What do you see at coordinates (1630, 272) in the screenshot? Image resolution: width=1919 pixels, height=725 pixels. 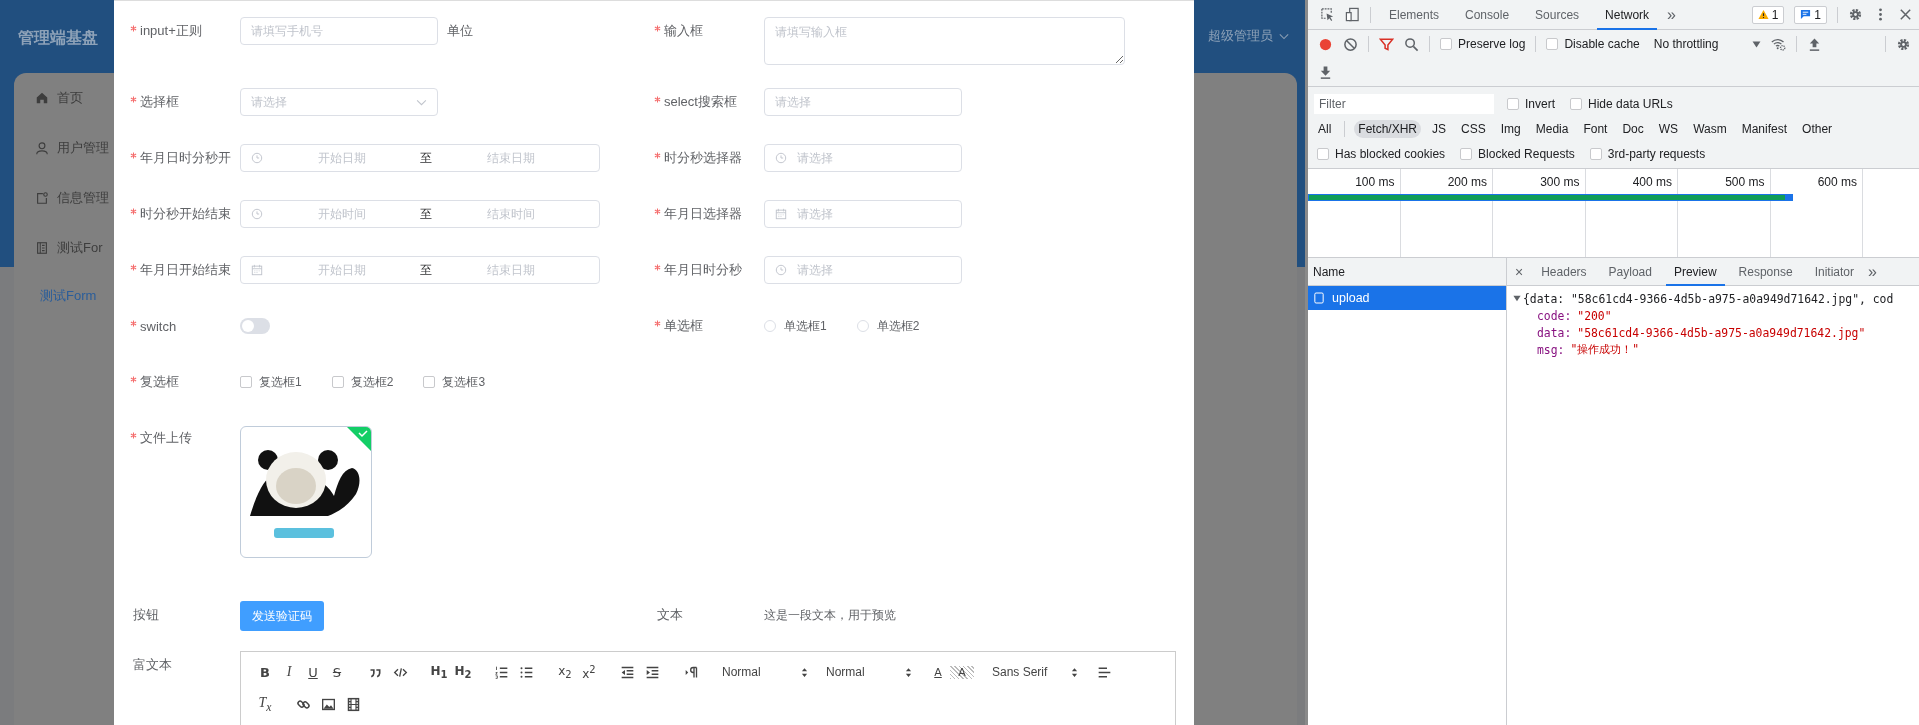 I see `detail-tab: Payload` at bounding box center [1630, 272].